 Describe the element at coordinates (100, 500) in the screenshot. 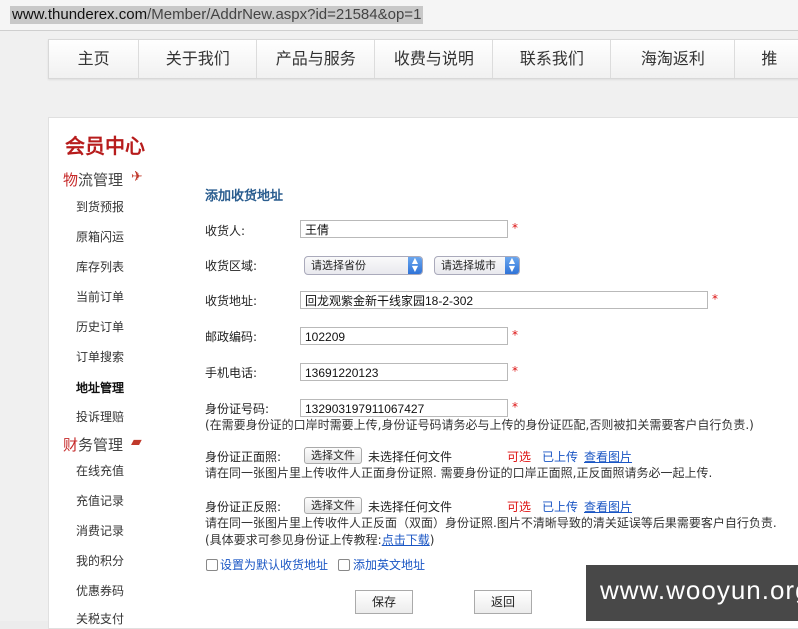

I see `sidebar-item-recharge-records: 充值记录` at that location.